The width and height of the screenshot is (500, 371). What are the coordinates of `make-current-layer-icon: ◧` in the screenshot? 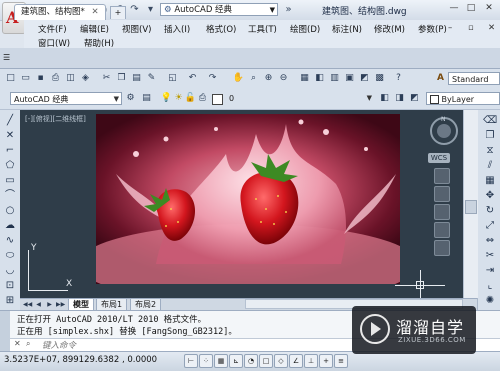 It's located at (384, 98).